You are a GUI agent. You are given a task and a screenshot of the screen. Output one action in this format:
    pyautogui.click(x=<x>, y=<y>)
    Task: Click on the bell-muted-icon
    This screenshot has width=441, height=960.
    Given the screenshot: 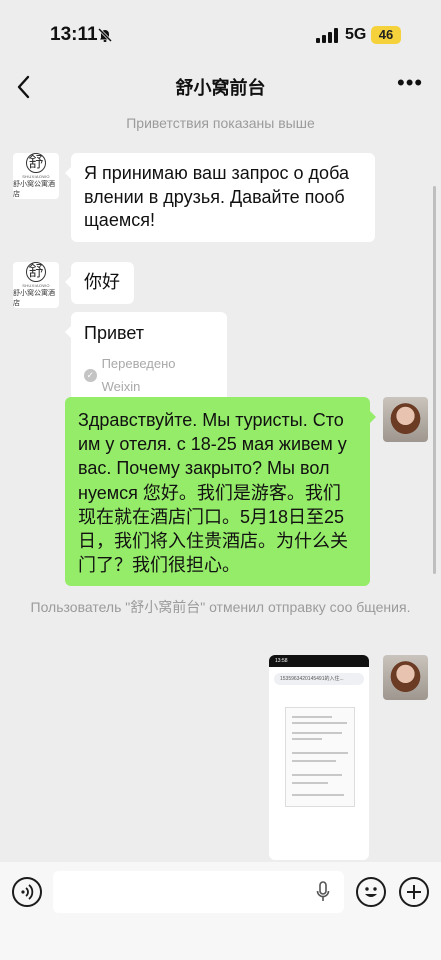 What is the action you would take?
    pyautogui.click(x=105, y=35)
    